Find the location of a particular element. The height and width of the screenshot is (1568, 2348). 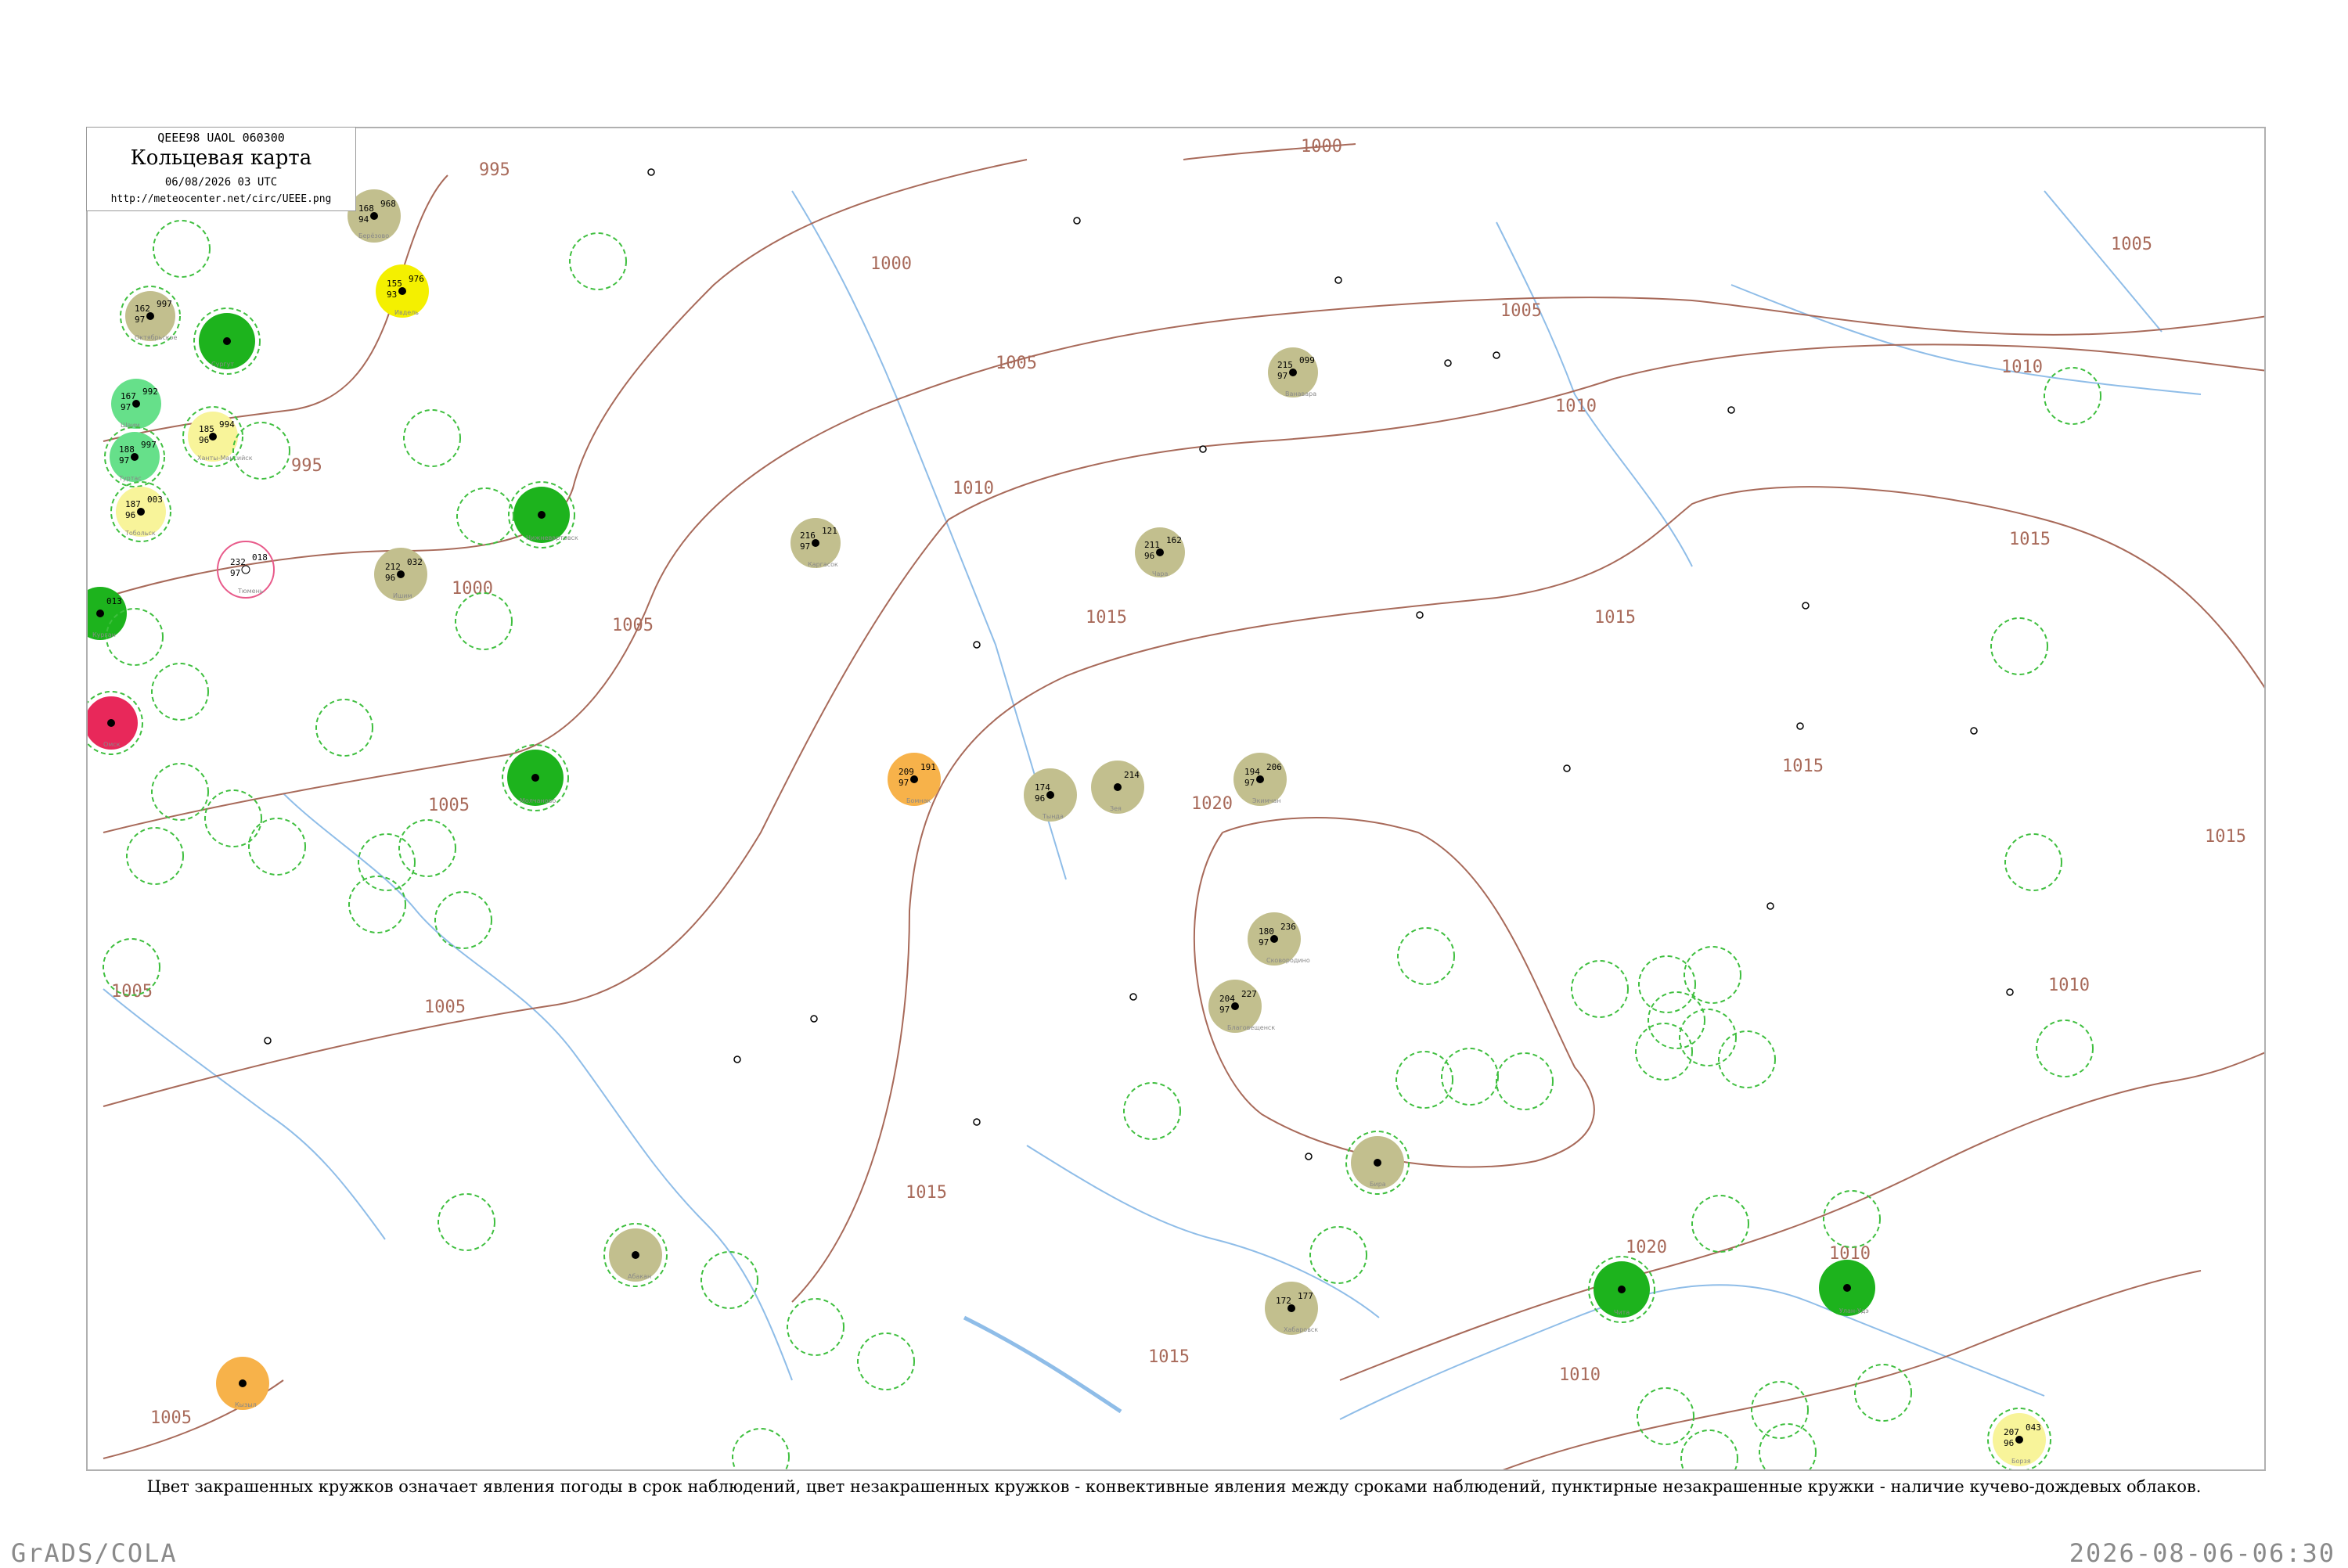

station-temp: 188 is located at coordinates (127, 449).